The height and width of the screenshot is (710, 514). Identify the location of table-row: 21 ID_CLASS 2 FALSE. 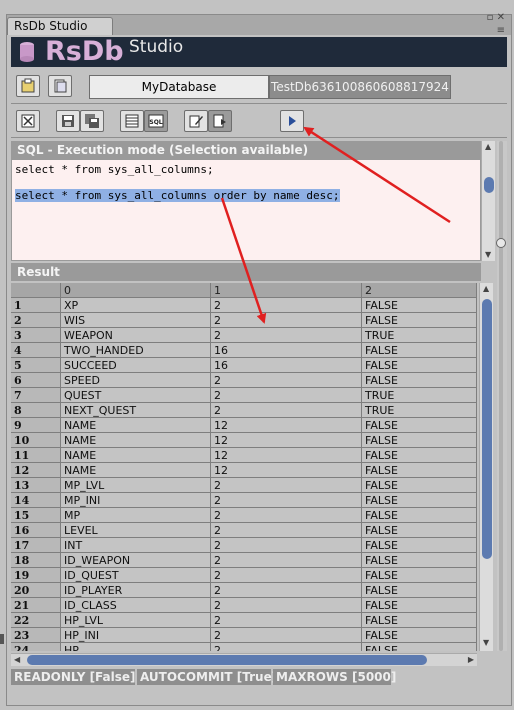
(244, 605).